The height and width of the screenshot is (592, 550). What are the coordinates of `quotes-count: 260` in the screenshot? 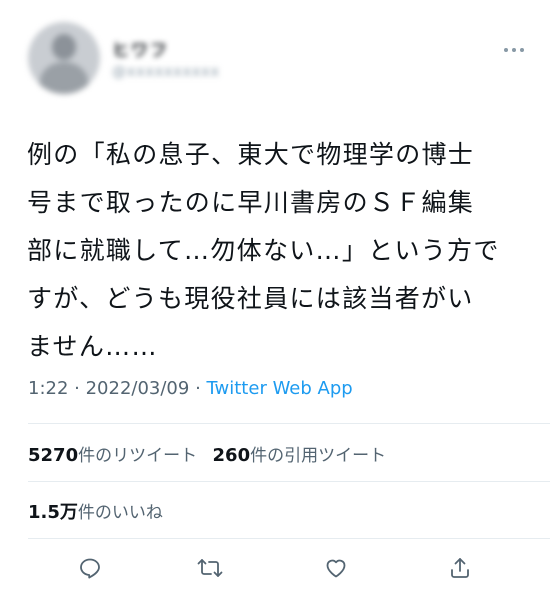 It's located at (231, 455).